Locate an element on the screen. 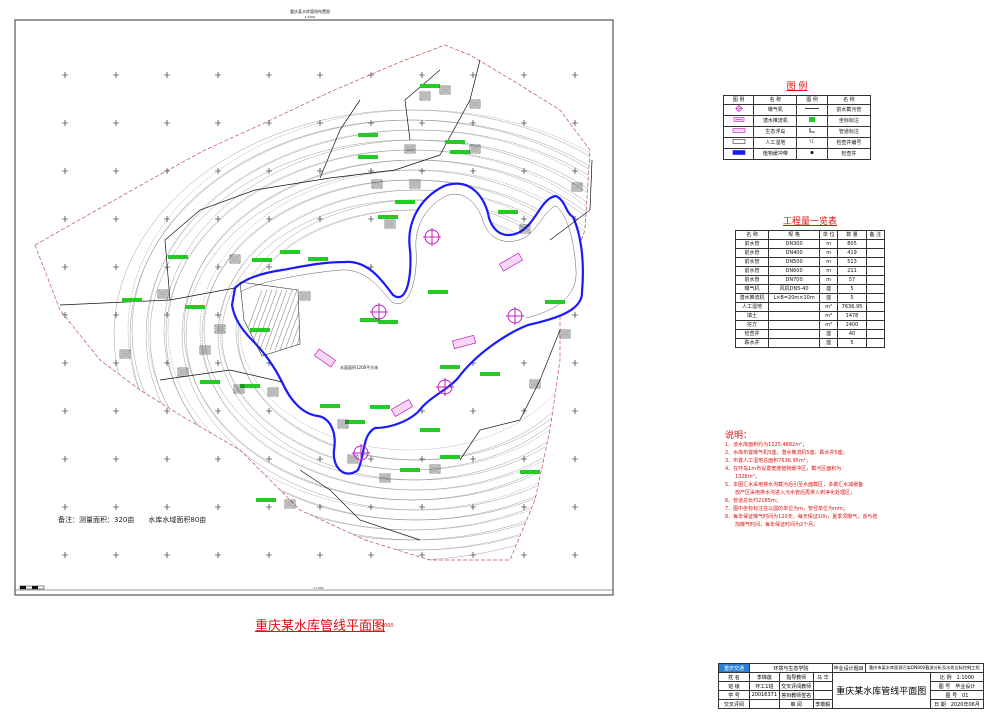 This screenshot has height=713, width=984. quantity-row: 填土 m³ 1478 is located at coordinates (810, 316).